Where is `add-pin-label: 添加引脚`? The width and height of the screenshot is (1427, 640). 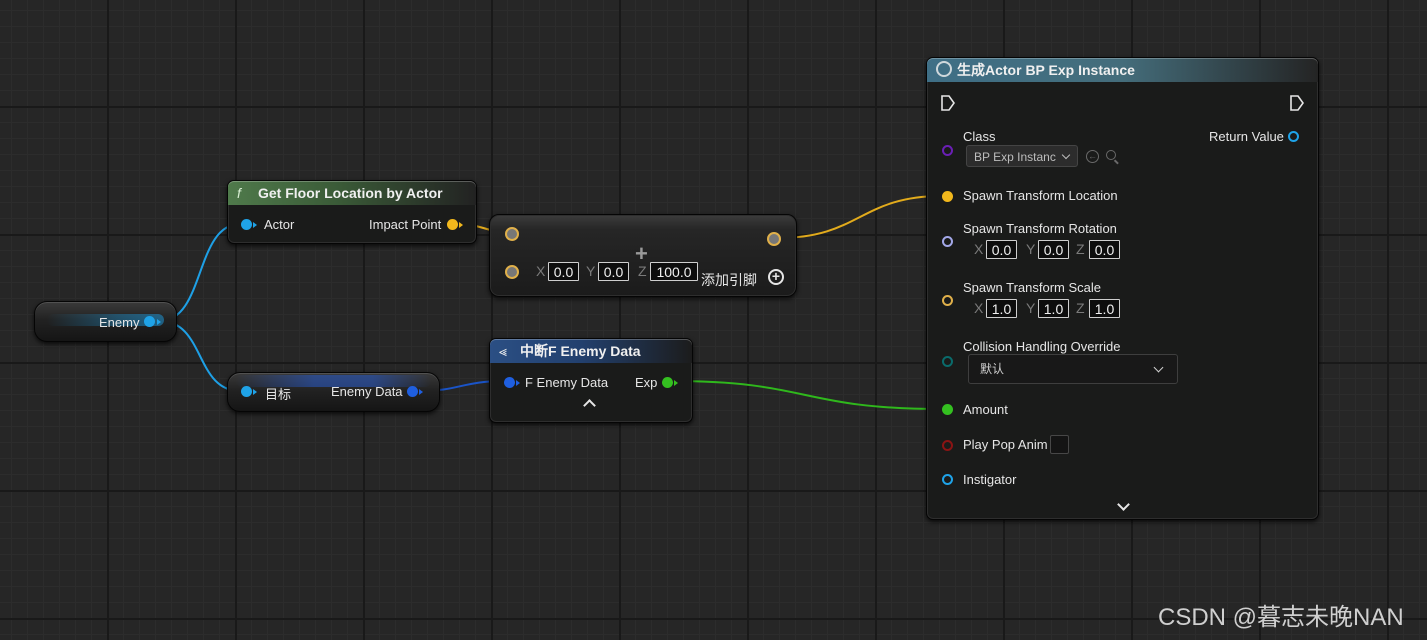 add-pin-label: 添加引脚 is located at coordinates (729, 280).